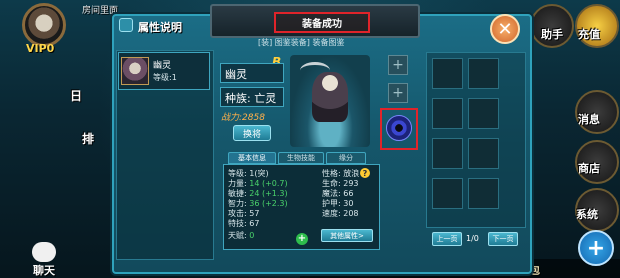 This screenshot has width=620, height=278. I want to click on equip-slot-add-2: +, so click(398, 93).